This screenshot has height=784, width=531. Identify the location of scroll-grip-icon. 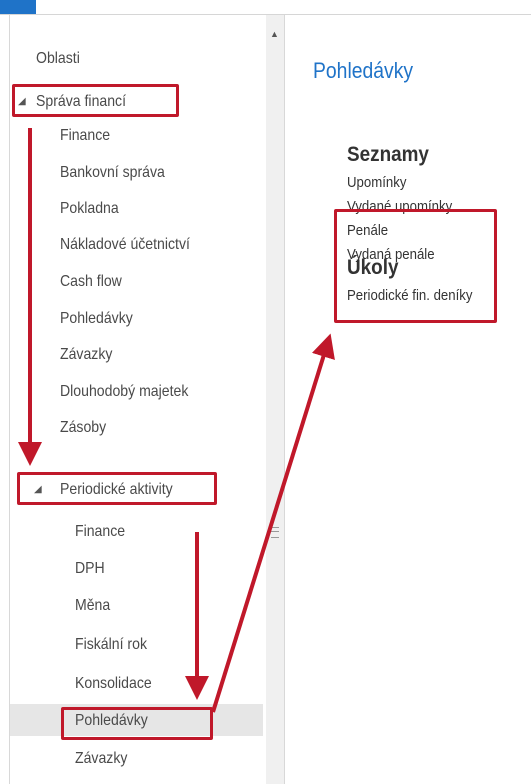
(275, 532).